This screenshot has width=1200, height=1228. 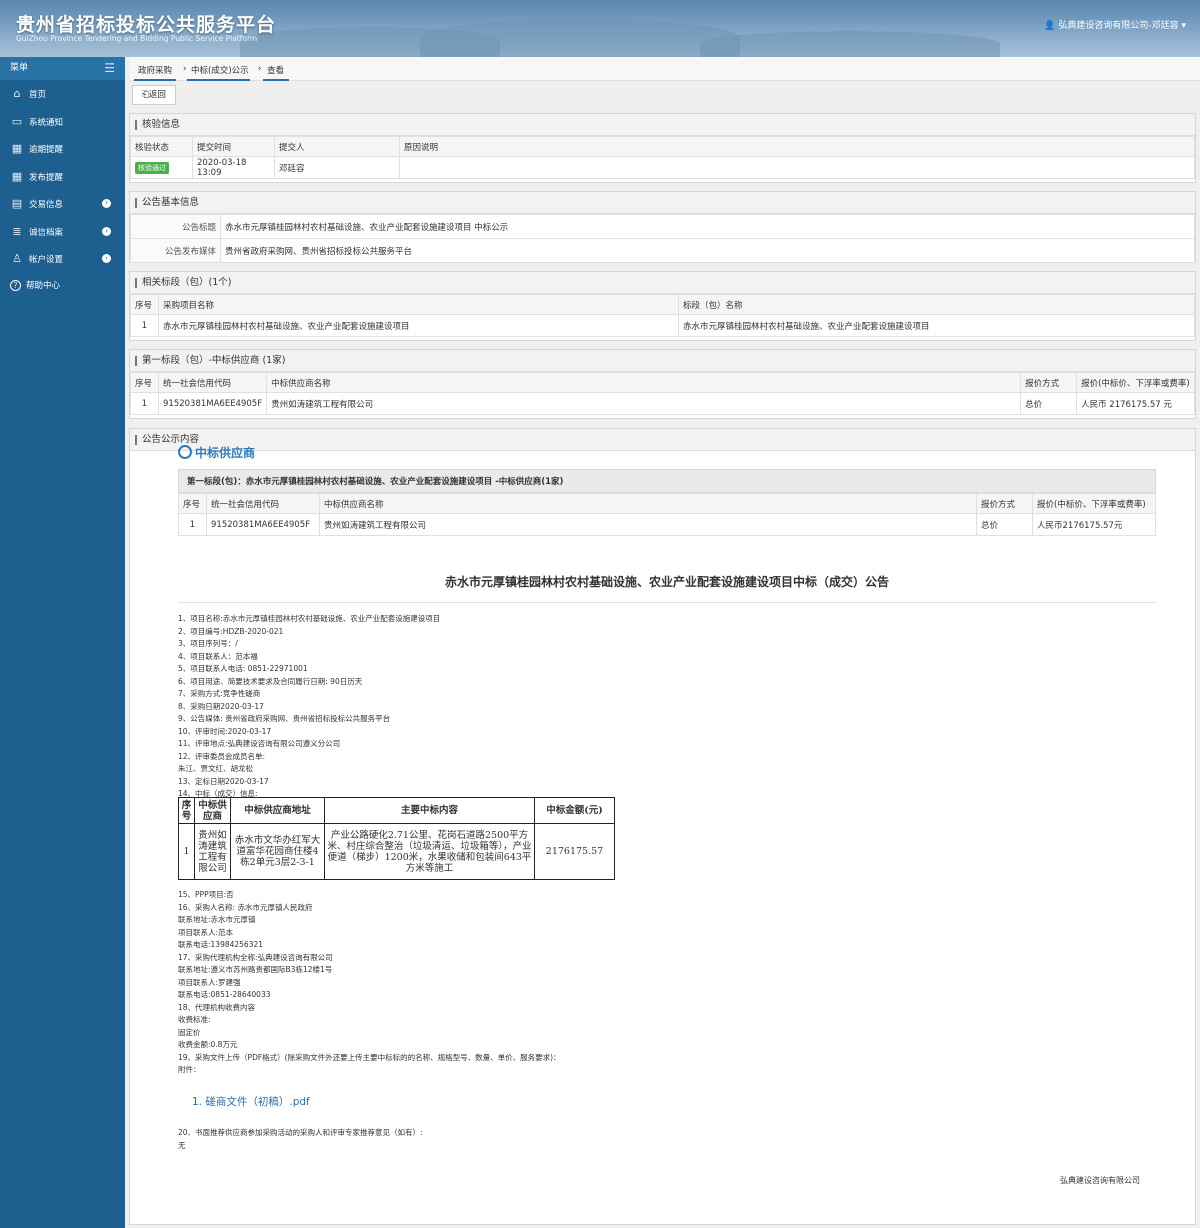 I want to click on sidebar-item: ≣ 诚信档案 ›, so click(x=62, y=232).